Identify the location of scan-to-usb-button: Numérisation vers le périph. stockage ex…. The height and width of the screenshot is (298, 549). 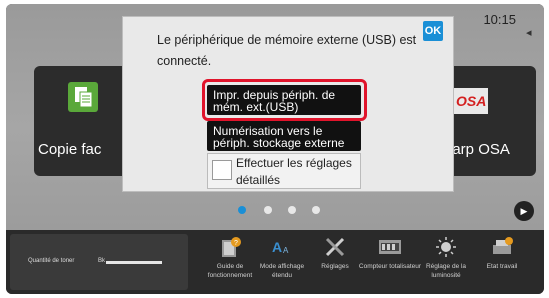
(284, 136).